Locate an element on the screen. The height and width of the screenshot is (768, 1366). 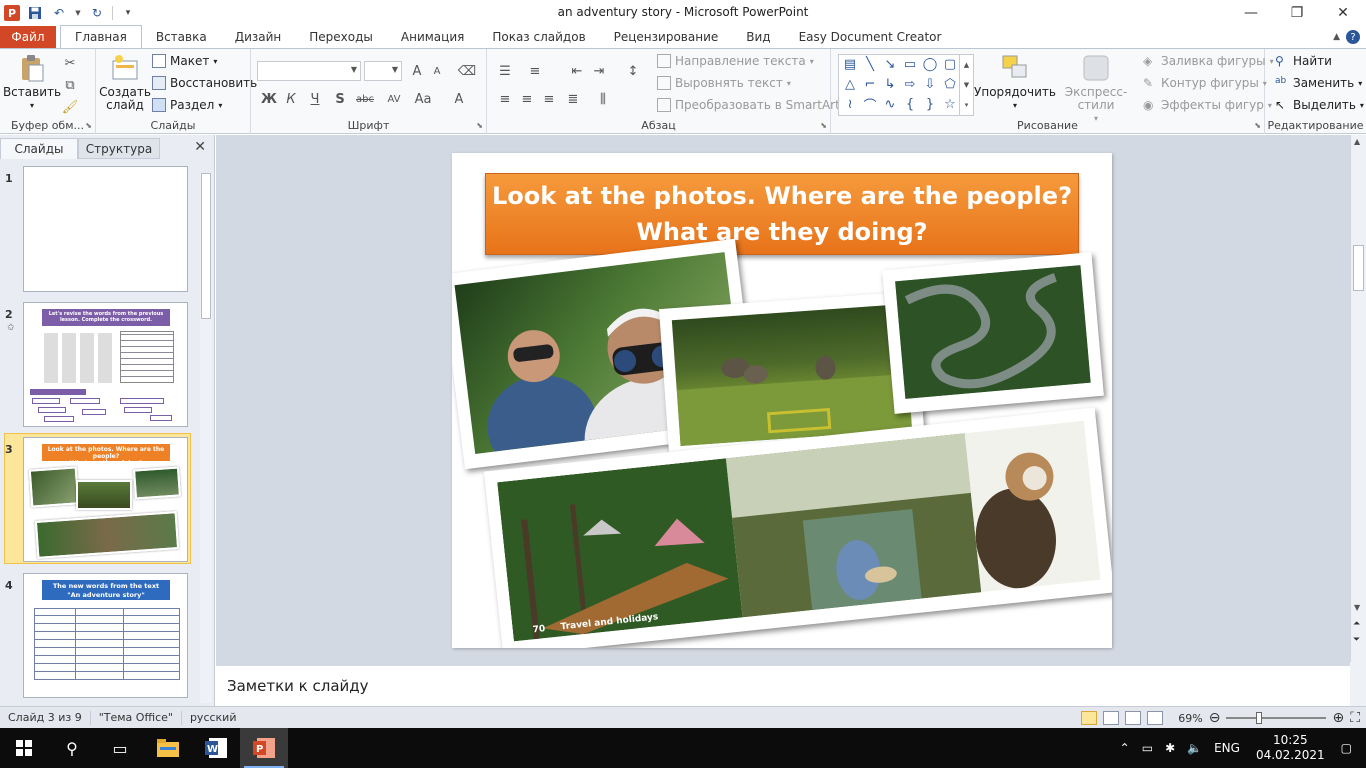
slide-vertical-scrollbar: ▲ ▼ ⏶ ⏷ is located at coordinates (1358, 398).